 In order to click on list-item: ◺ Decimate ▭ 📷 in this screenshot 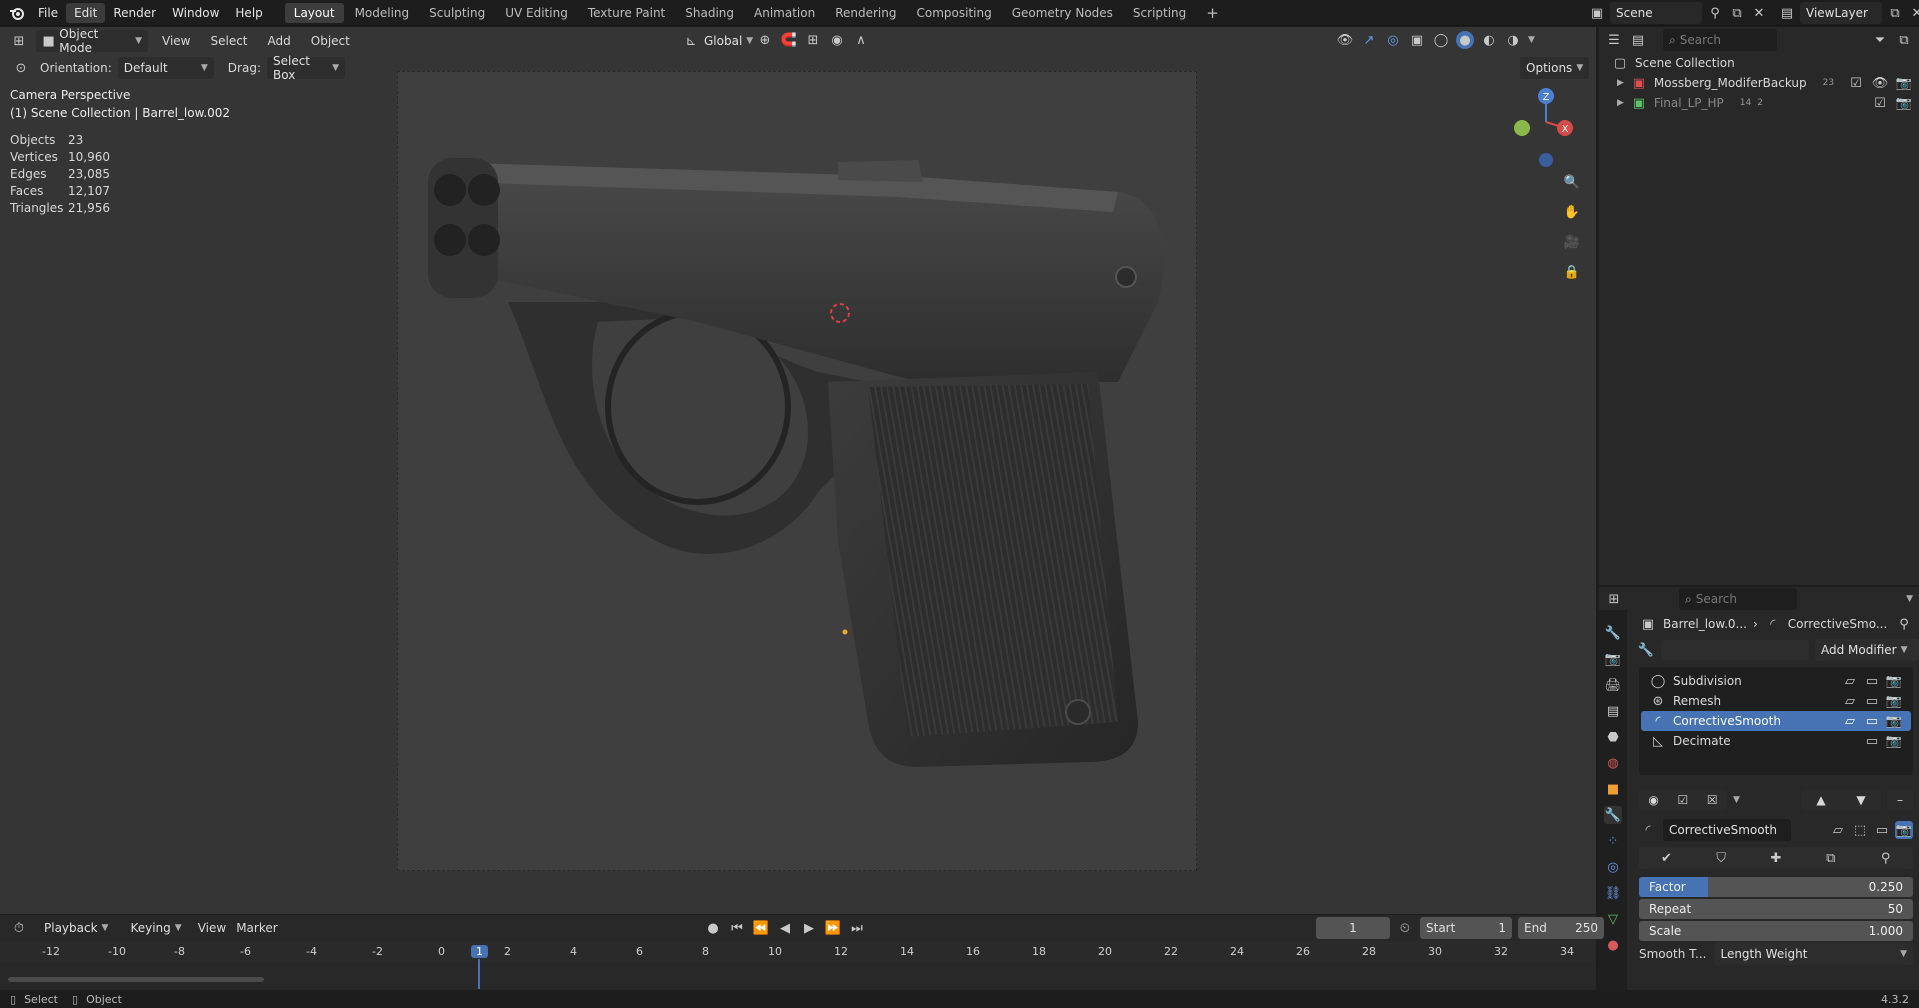, I will do `click(1776, 741)`.